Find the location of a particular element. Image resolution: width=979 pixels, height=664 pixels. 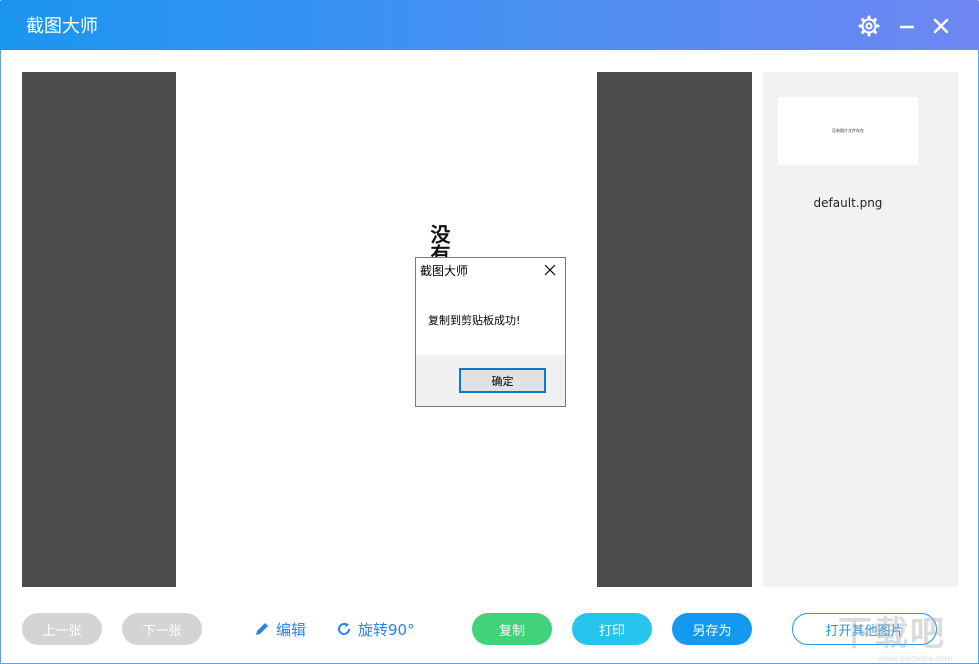

pencil-icon is located at coordinates (262, 629).